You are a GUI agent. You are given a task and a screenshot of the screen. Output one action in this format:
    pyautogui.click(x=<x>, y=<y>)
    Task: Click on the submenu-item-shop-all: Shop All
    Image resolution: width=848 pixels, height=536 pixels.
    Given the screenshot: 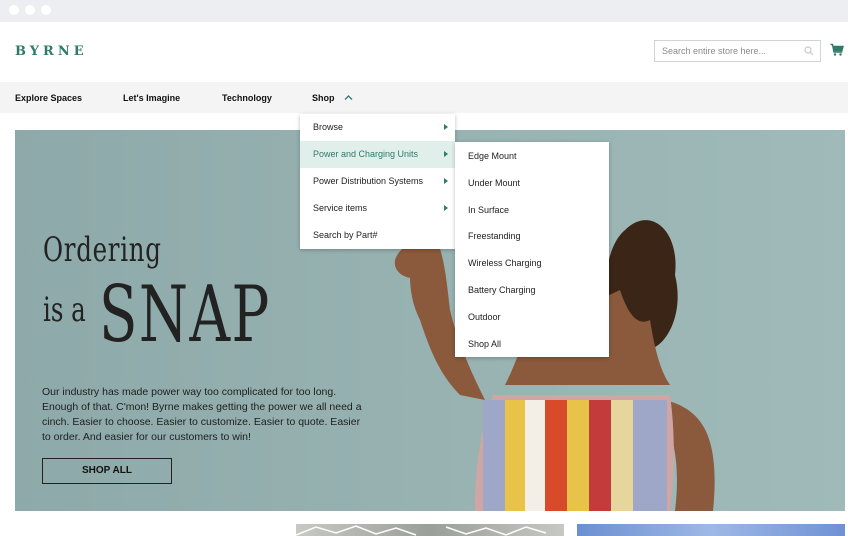 What is the action you would take?
    pyautogui.click(x=484, y=344)
    